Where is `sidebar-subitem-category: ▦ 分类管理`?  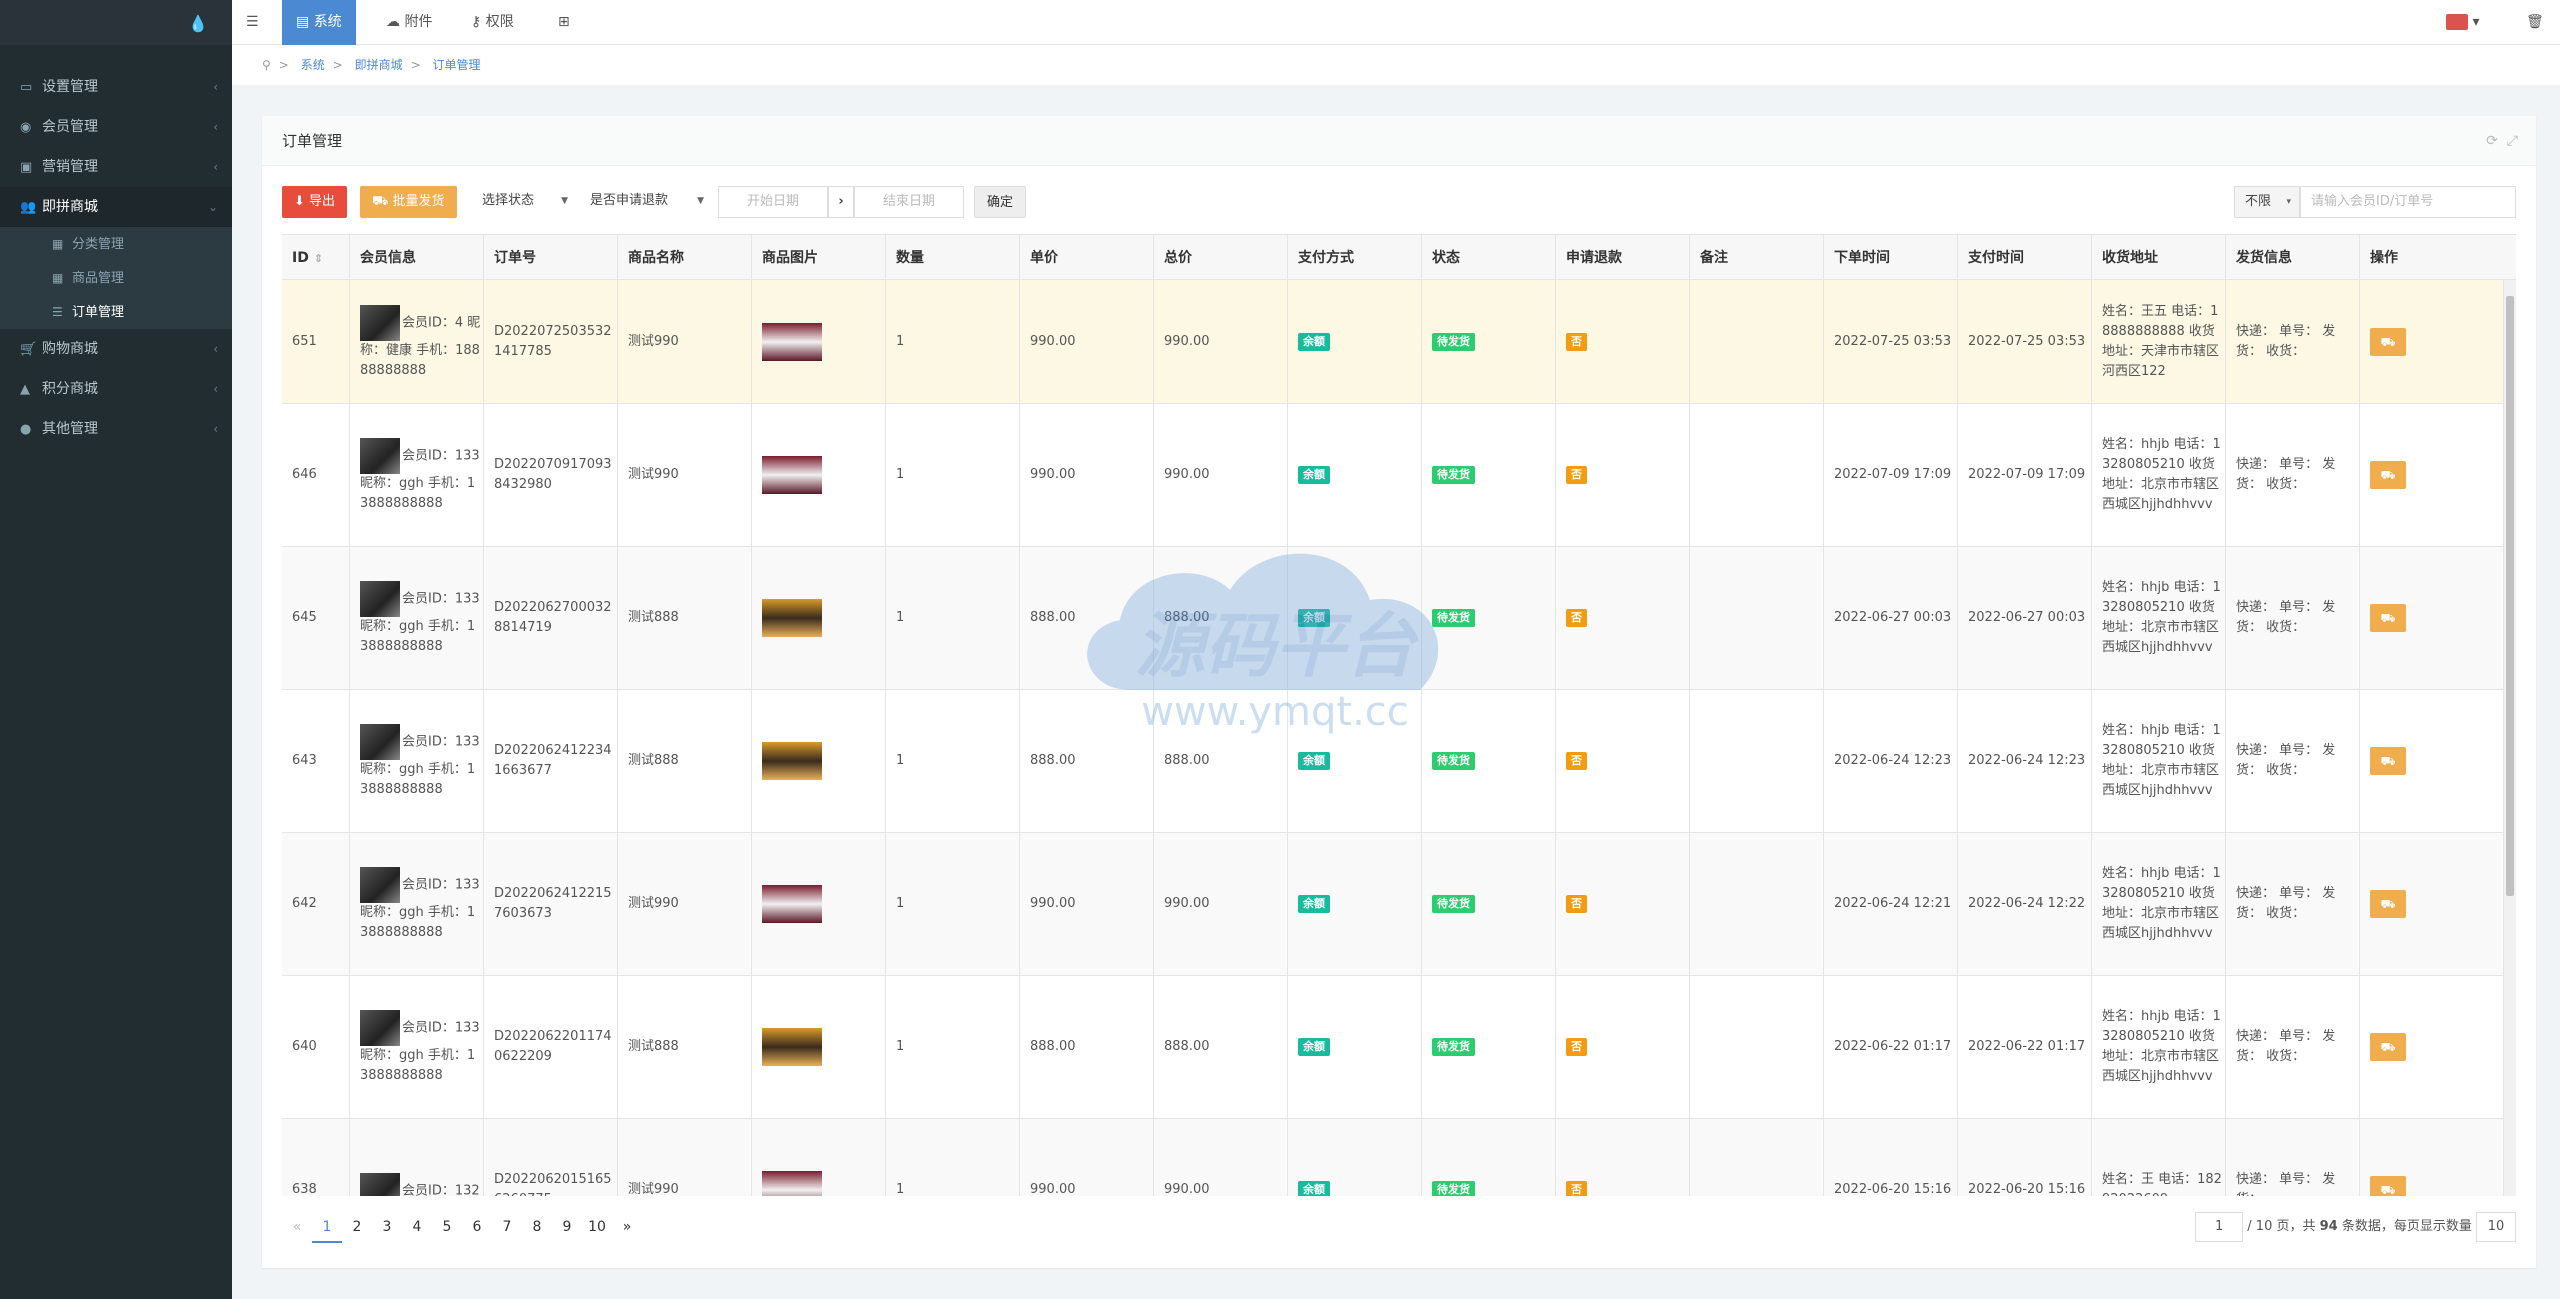 sidebar-subitem-category: ▦ 分类管理 is located at coordinates (116, 244).